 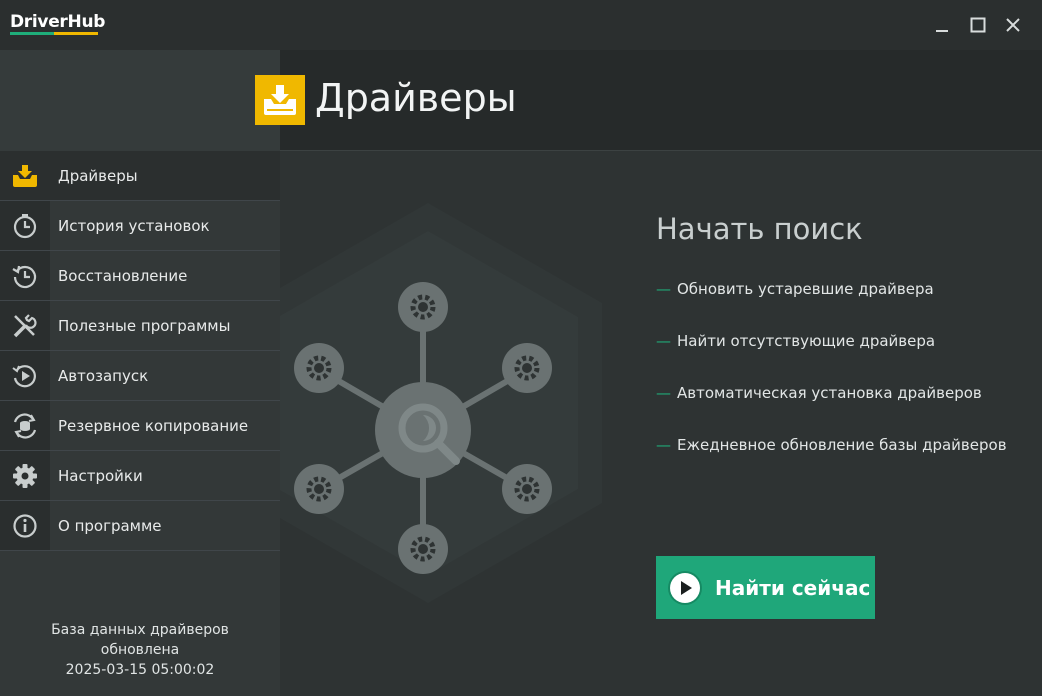 I want to click on feature-item: — Ежедневное обновление базы драйверов, so click(x=831, y=445).